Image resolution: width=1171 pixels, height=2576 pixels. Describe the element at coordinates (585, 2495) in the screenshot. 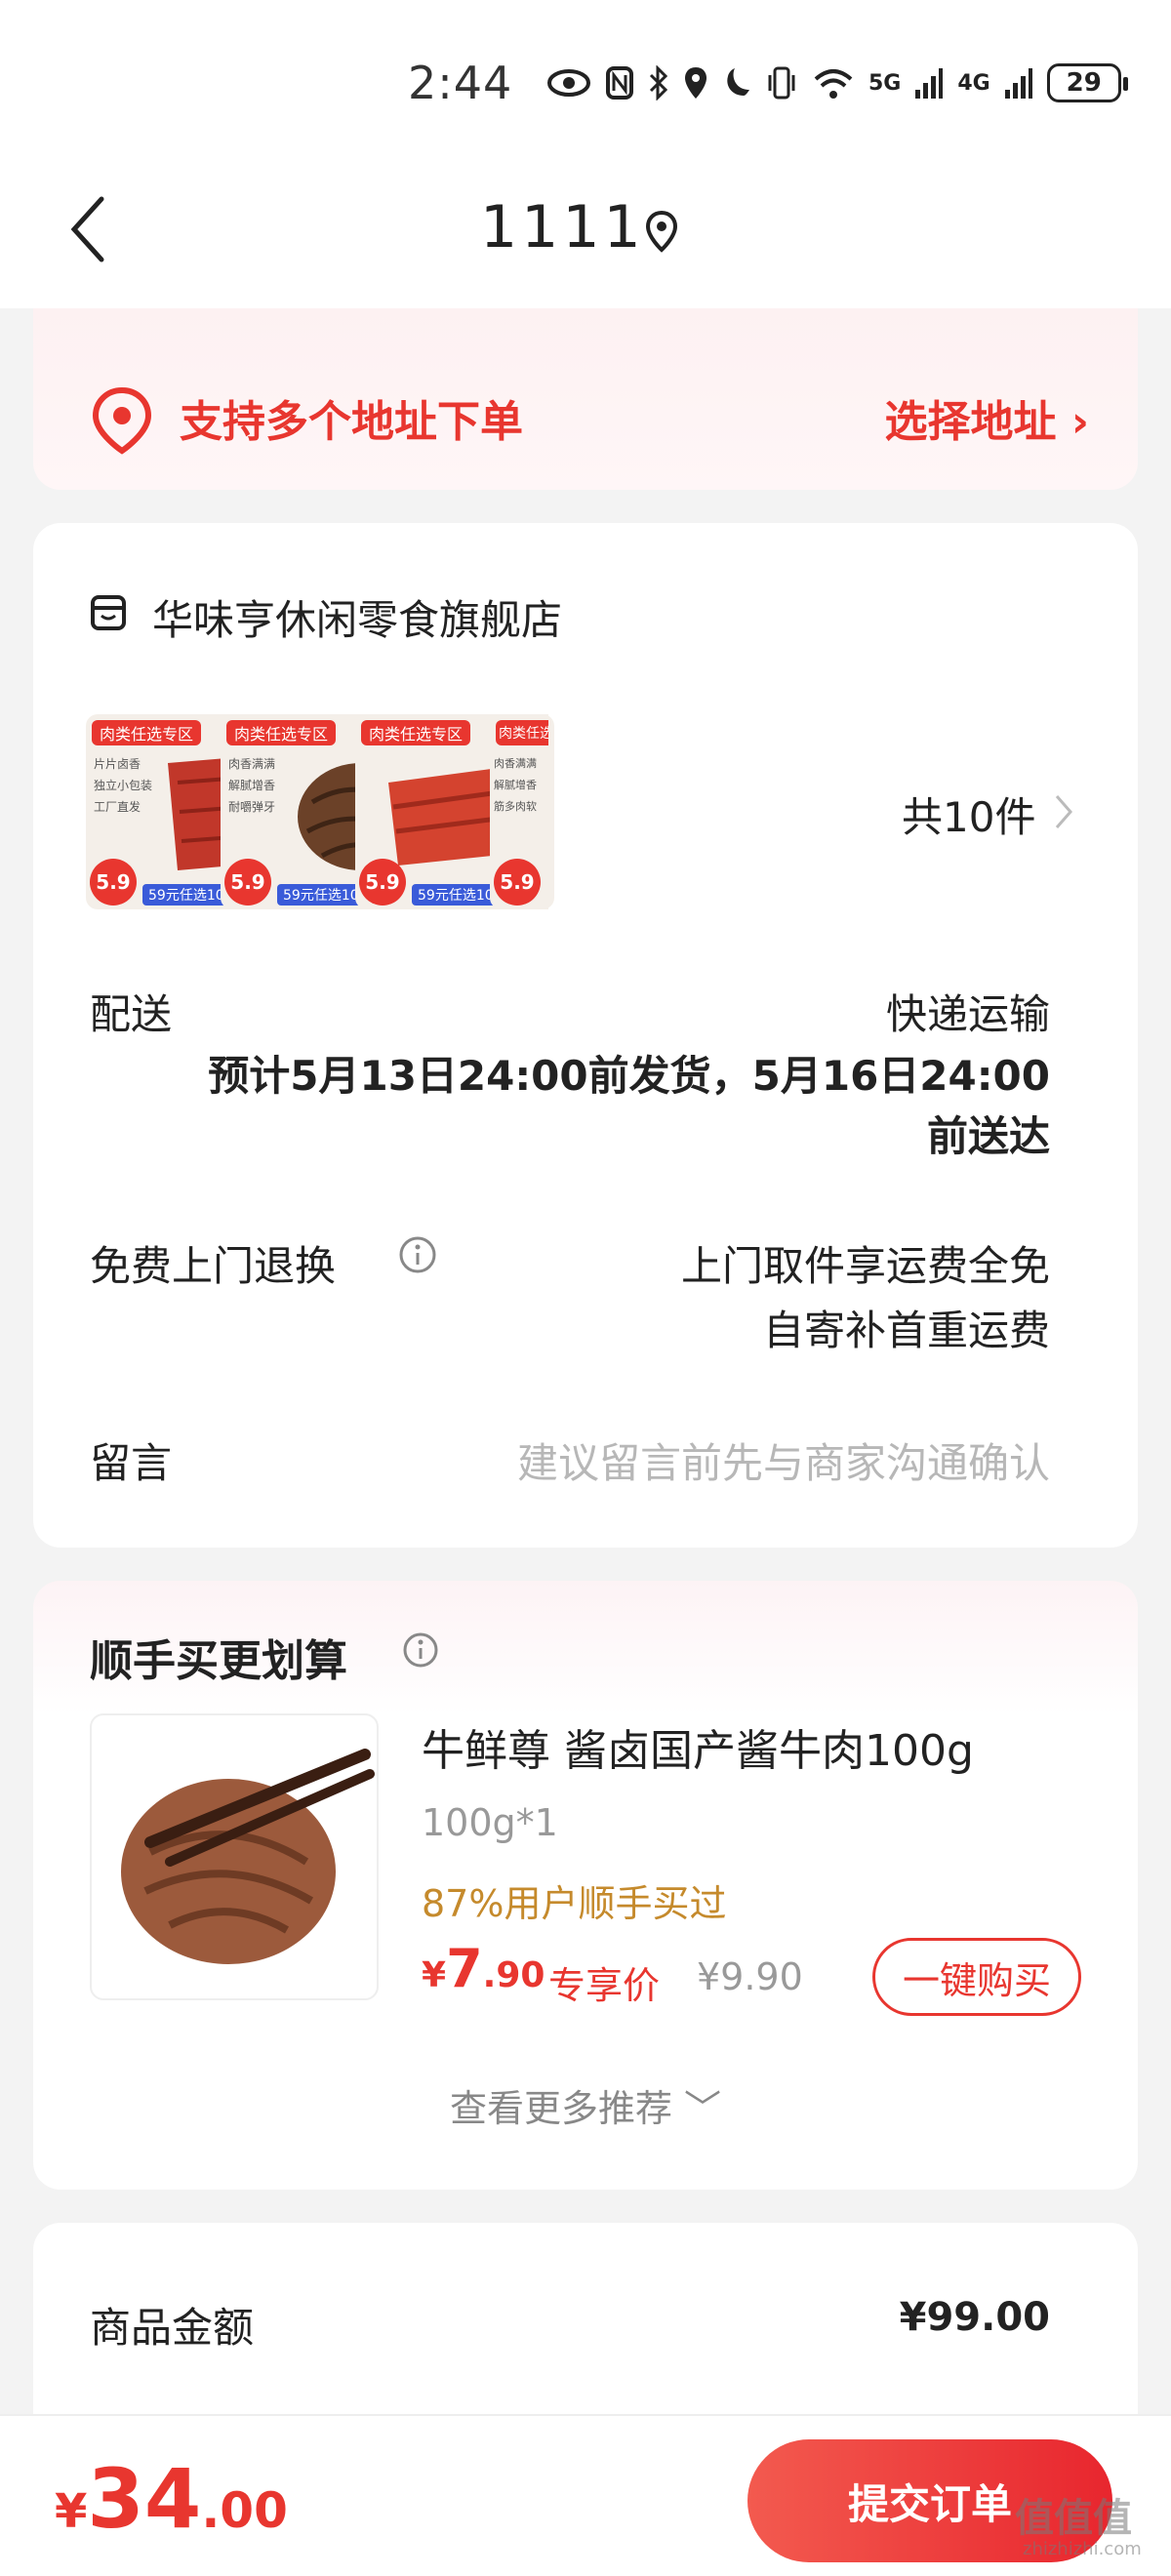

I see `bottom-bar: ¥34.00 提交订单` at that location.